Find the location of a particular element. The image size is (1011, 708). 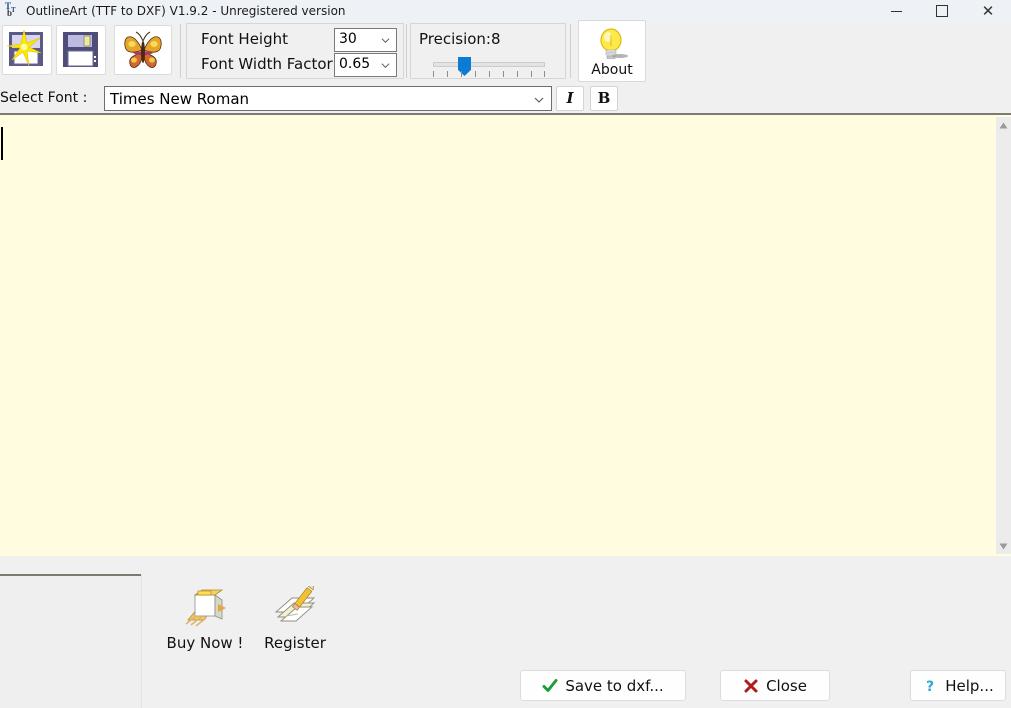

scroll-down-button is located at coordinates (1003, 546).